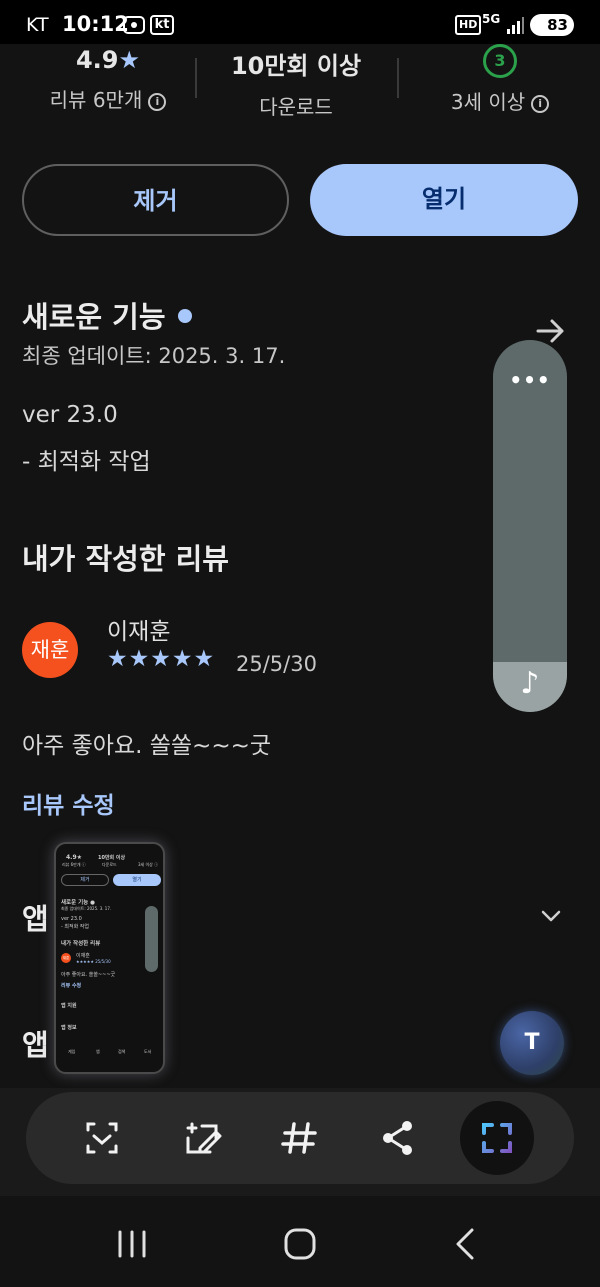 This screenshot has height=1287, width=600. What do you see at coordinates (202, 1138) in the screenshot?
I see `edit-image-icon` at bounding box center [202, 1138].